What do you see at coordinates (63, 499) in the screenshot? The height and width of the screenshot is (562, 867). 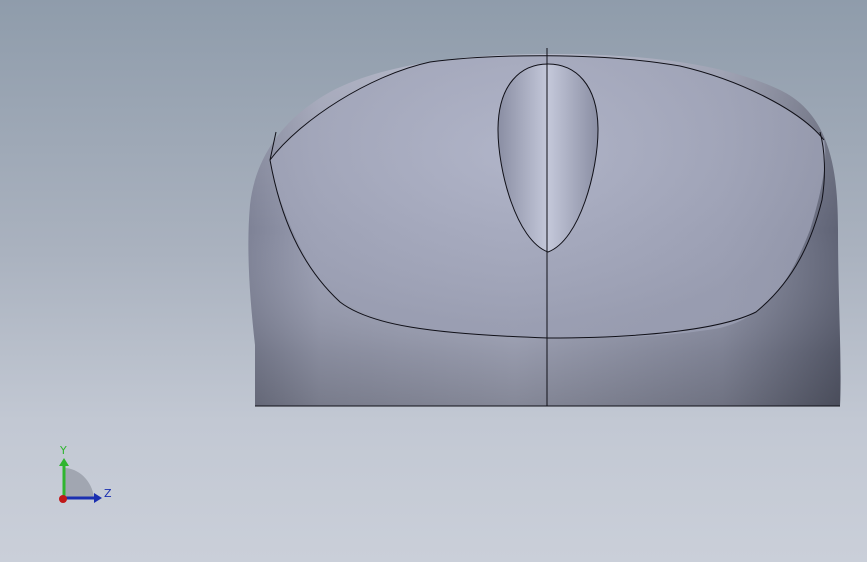 I see `triad-origin-icon` at bounding box center [63, 499].